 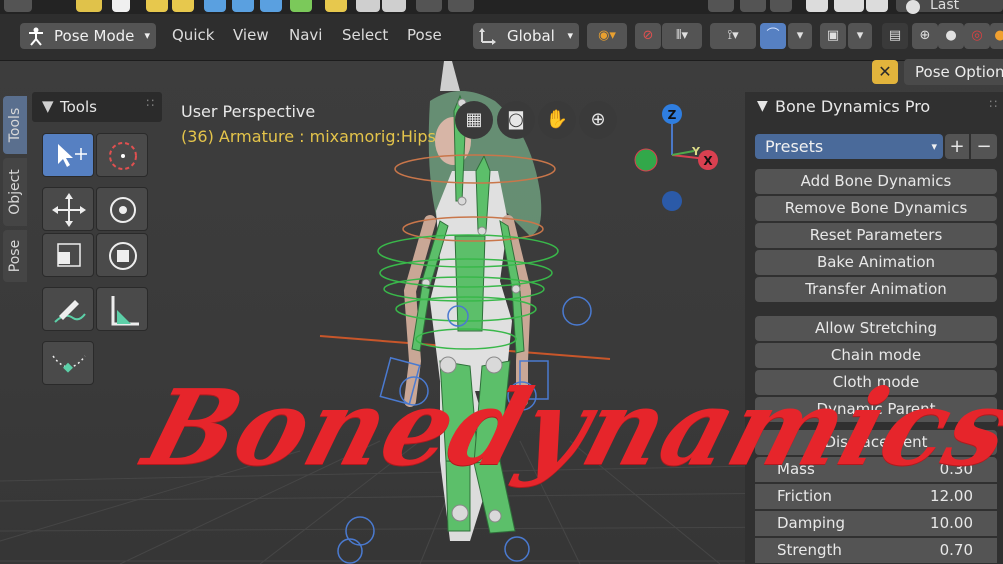 What do you see at coordinates (817, 6) in the screenshot?
I see `screenshot-icon` at bounding box center [817, 6].